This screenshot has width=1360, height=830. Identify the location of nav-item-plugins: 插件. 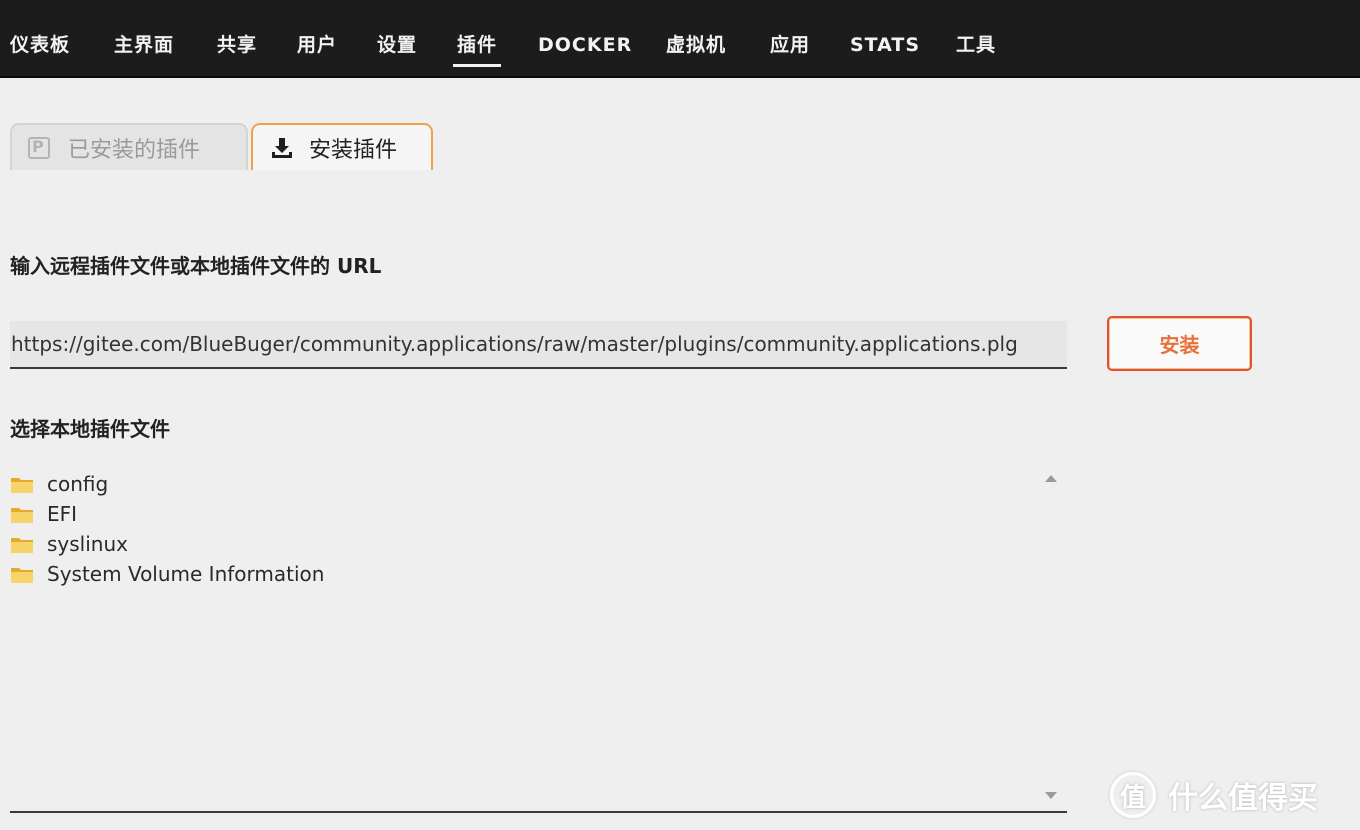
(477, 49).